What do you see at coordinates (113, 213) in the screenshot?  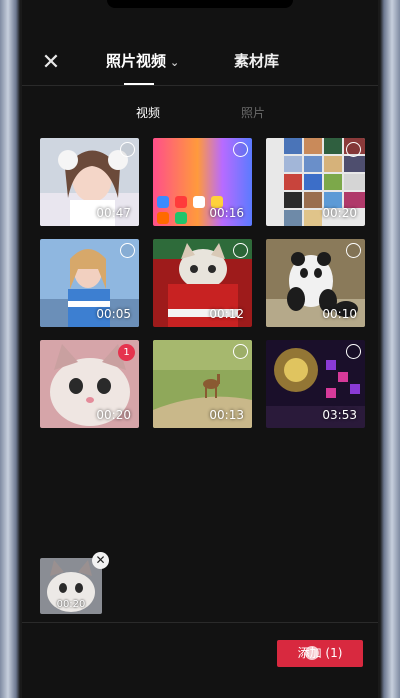 I see `video-duration: 00:47` at bounding box center [113, 213].